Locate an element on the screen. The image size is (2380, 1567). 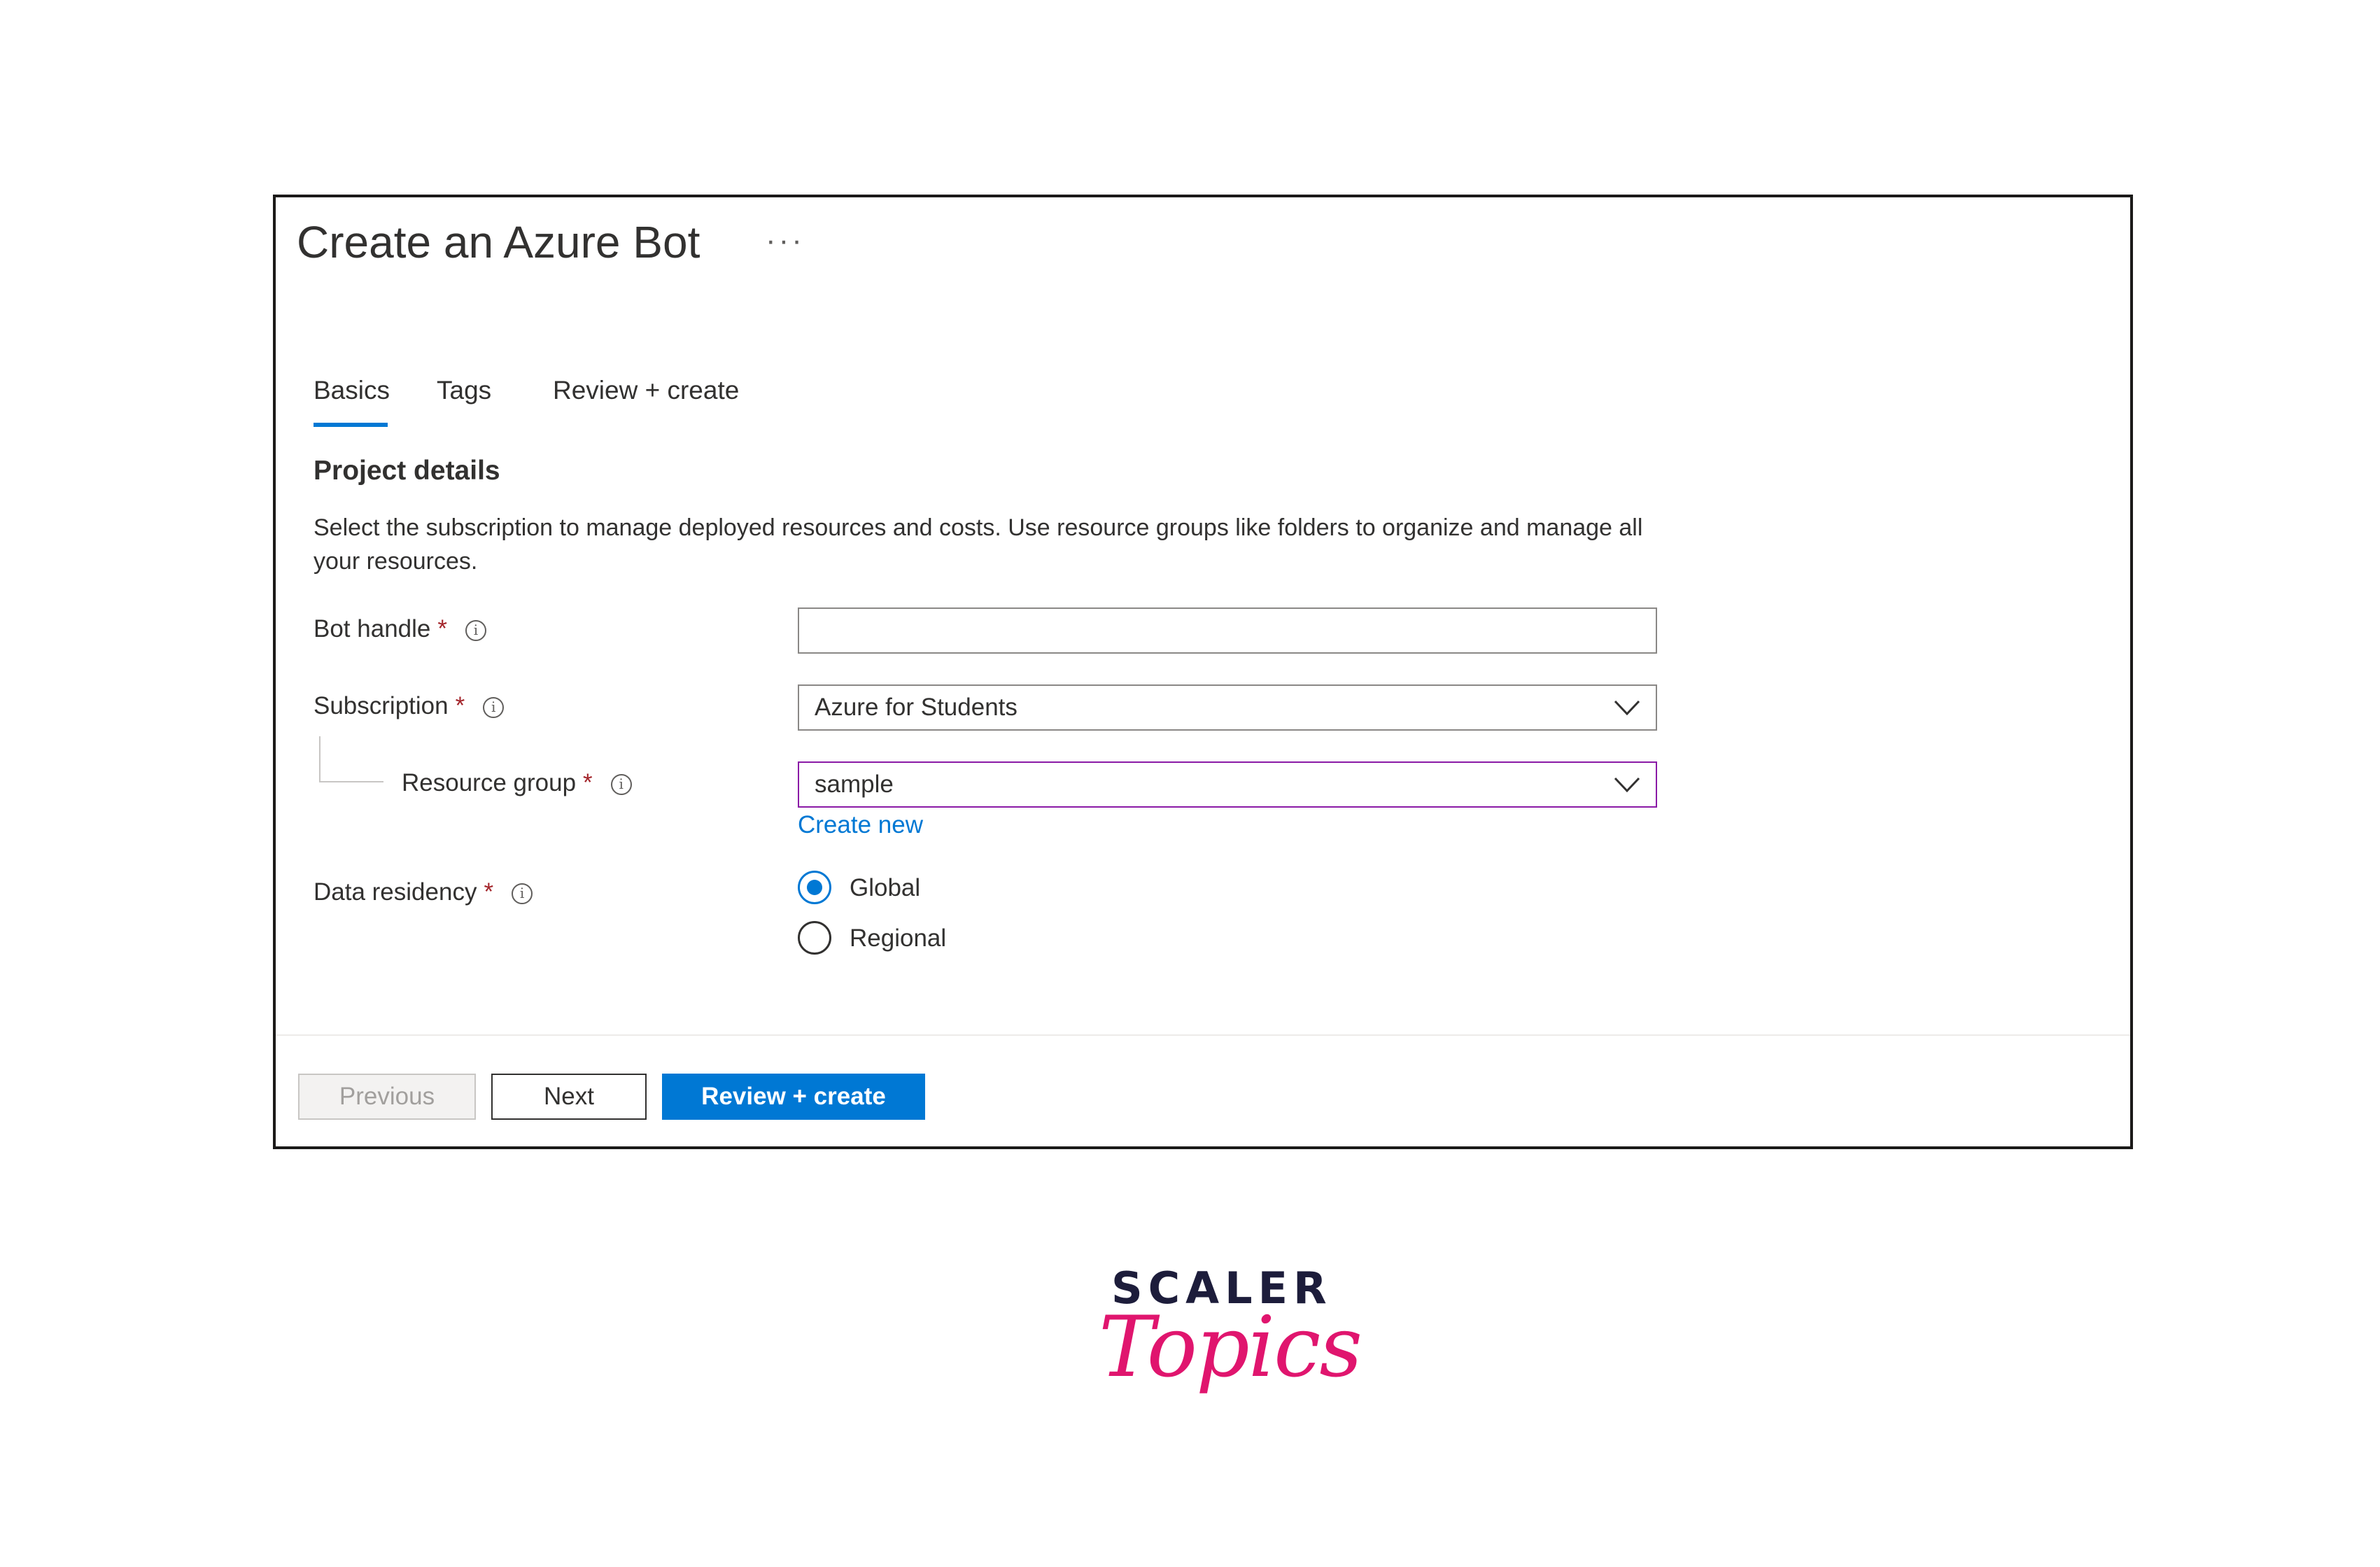
scaler-topics-logo: SCALER Topics is located at coordinates (1230, 1358).